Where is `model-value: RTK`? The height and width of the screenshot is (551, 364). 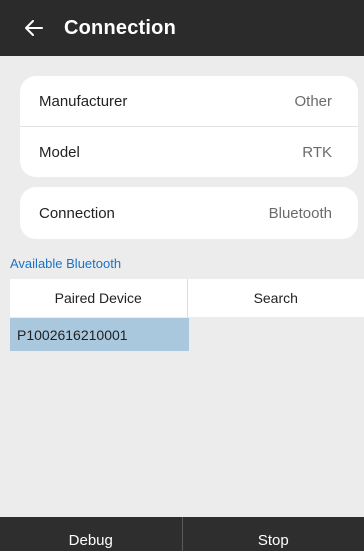
model-value: RTK is located at coordinates (317, 152).